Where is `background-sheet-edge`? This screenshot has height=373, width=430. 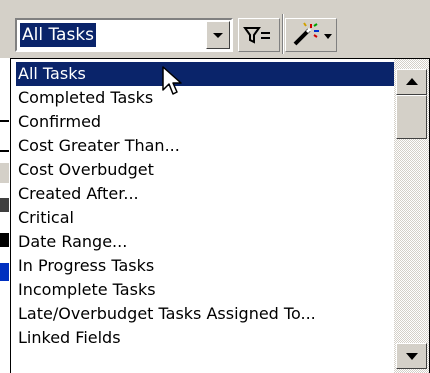
background-sheet-edge is located at coordinates (5, 215).